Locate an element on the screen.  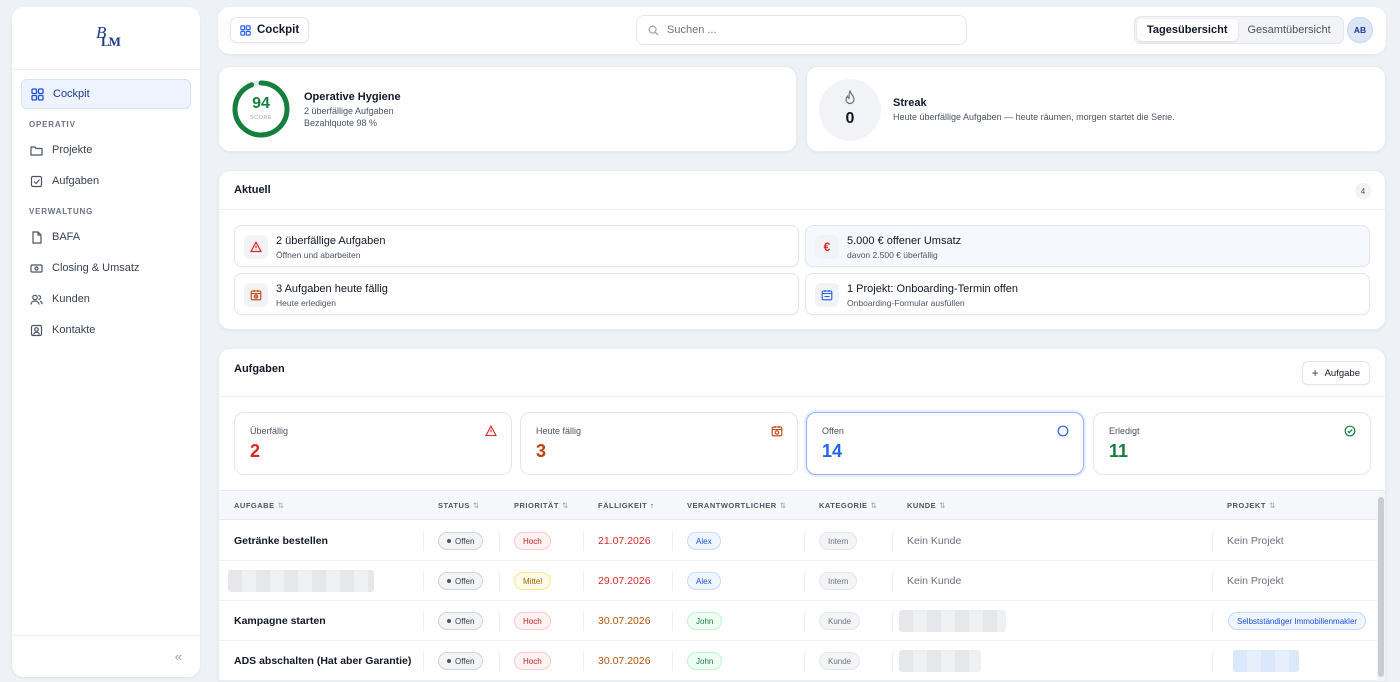
alert-sub: Heute erledigen is located at coordinates (306, 303).